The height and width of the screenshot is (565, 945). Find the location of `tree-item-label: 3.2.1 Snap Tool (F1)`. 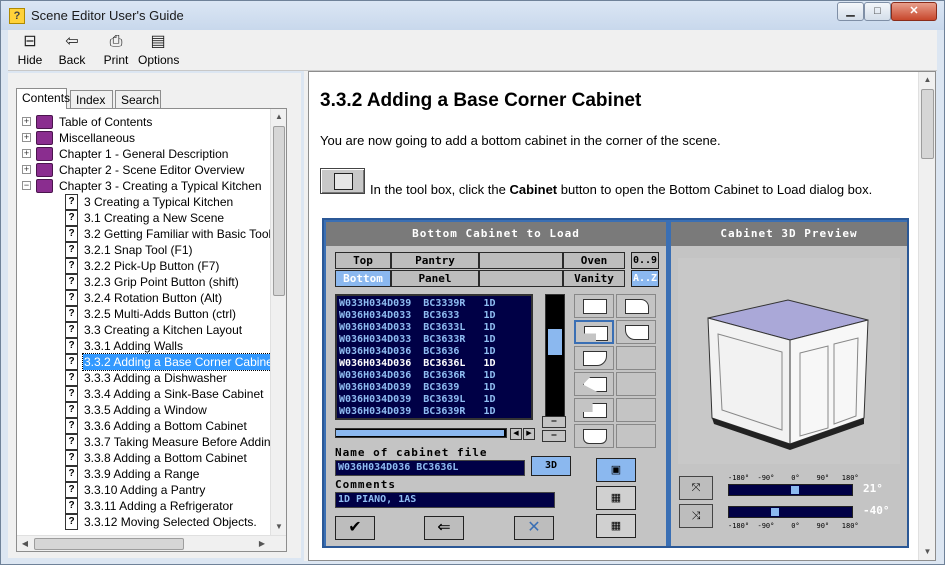

tree-item-label: 3.2.1 Snap Tool (F1) is located at coordinates (138, 250).